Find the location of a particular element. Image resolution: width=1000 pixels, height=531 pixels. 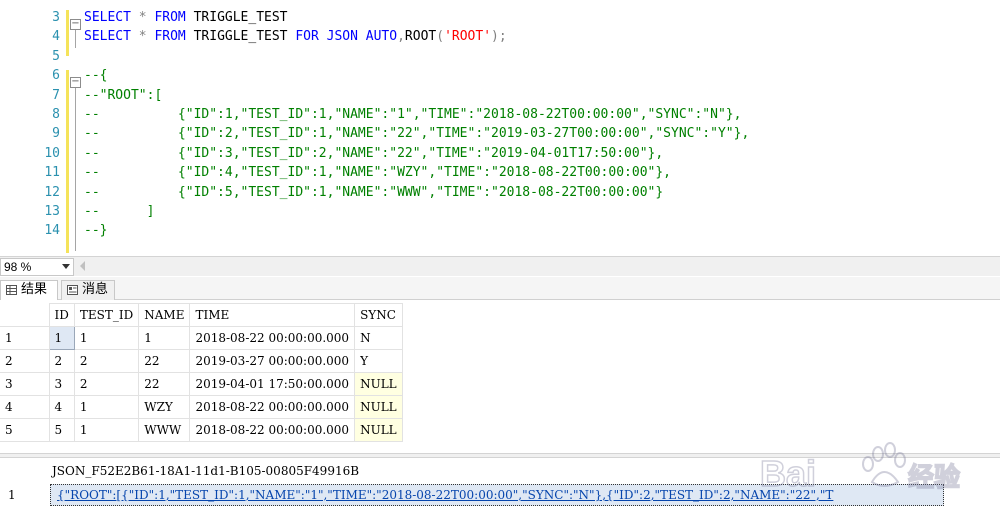

line-number: 11 is located at coordinates (52, 173).